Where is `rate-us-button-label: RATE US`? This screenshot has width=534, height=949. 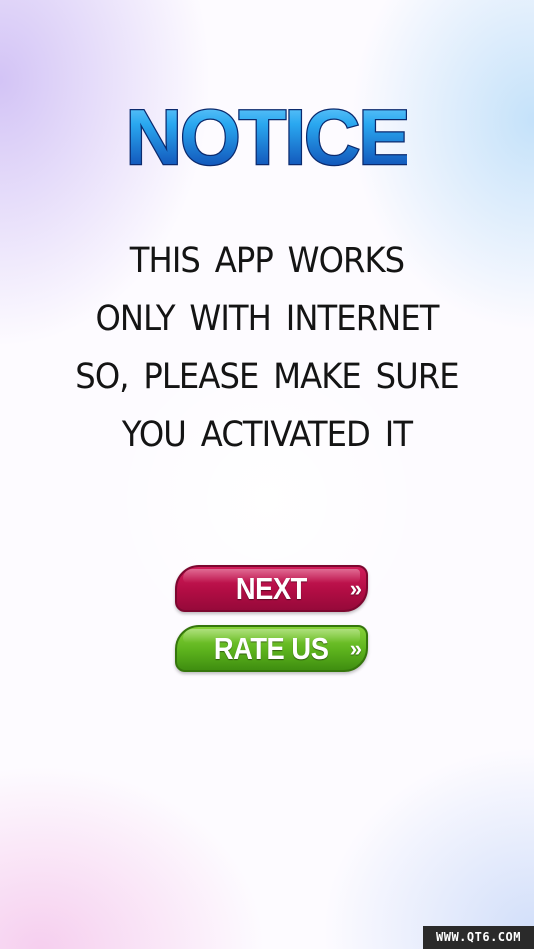 rate-us-button-label: RATE US is located at coordinates (271, 648).